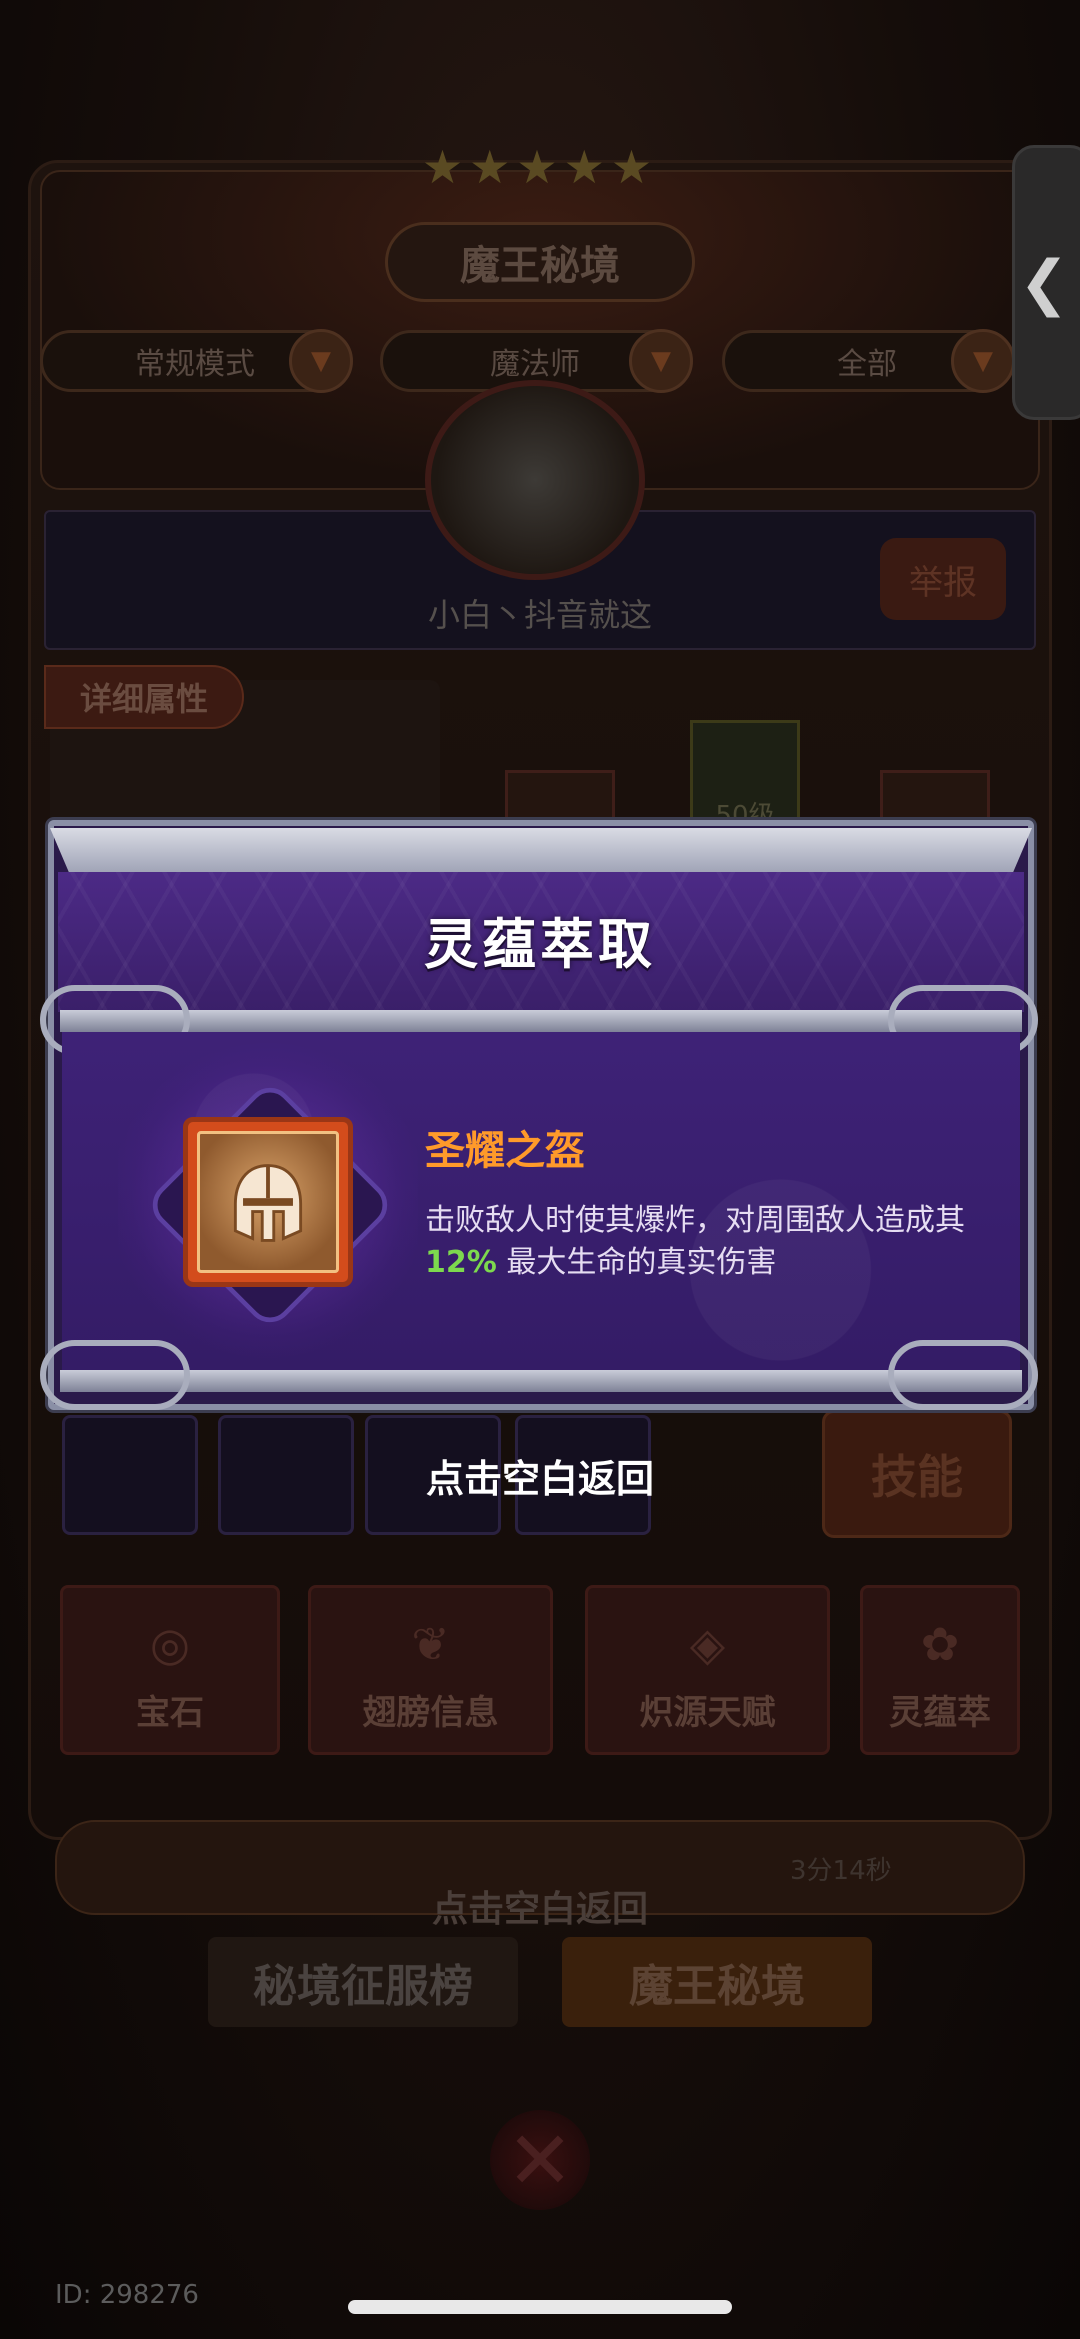 The height and width of the screenshot is (2339, 1080). I want to click on side-panel-handle: ❮, so click(1046, 282).